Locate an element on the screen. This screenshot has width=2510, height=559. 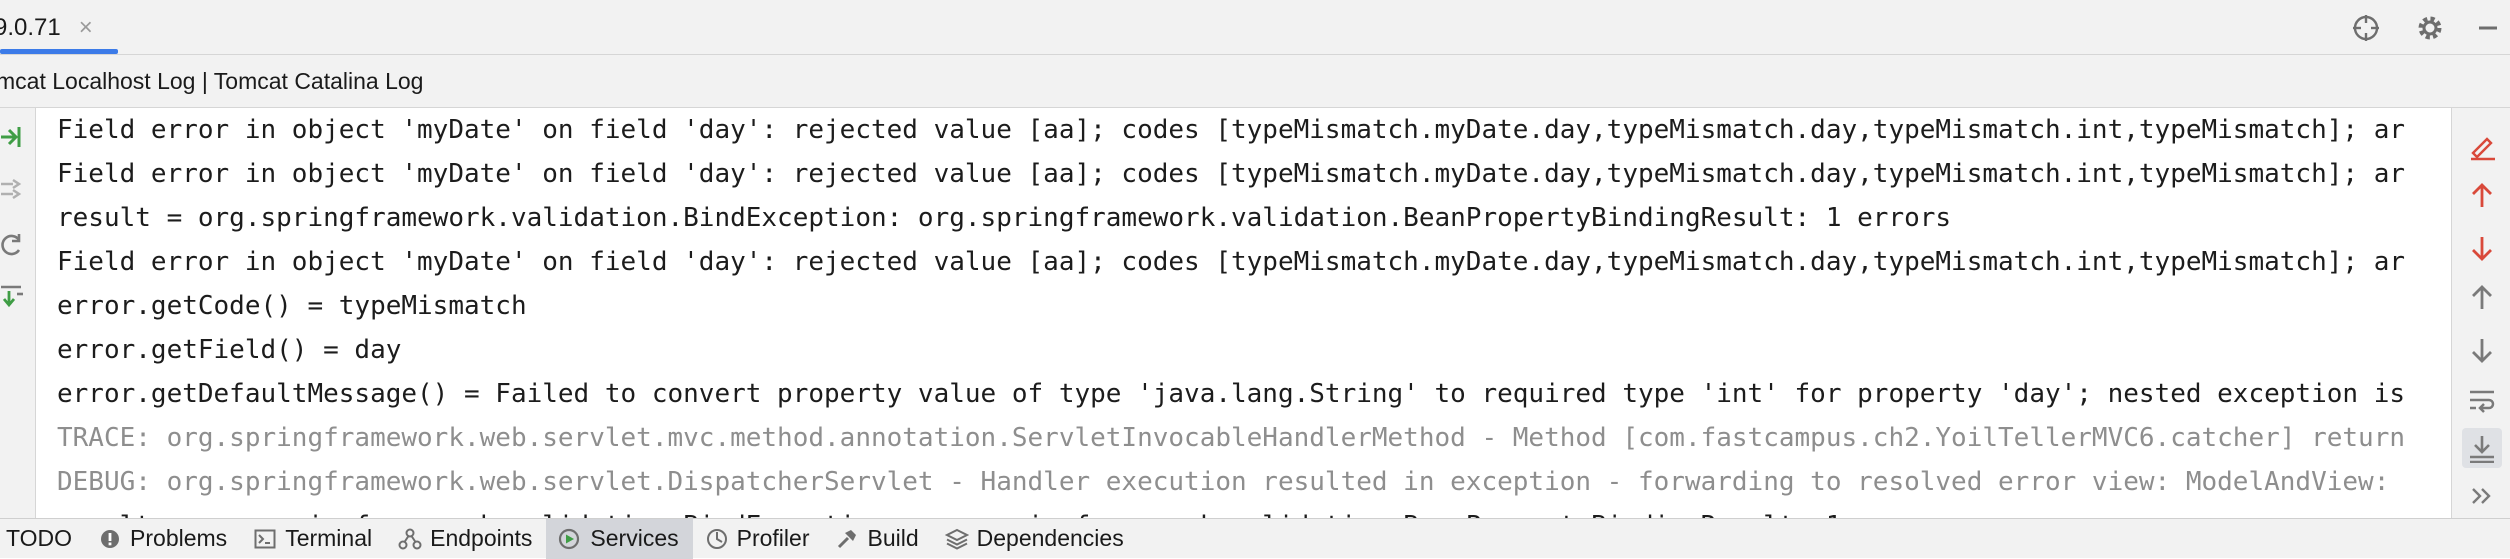
tab-dependencies-label: Dependencies is located at coordinates (1050, 538).